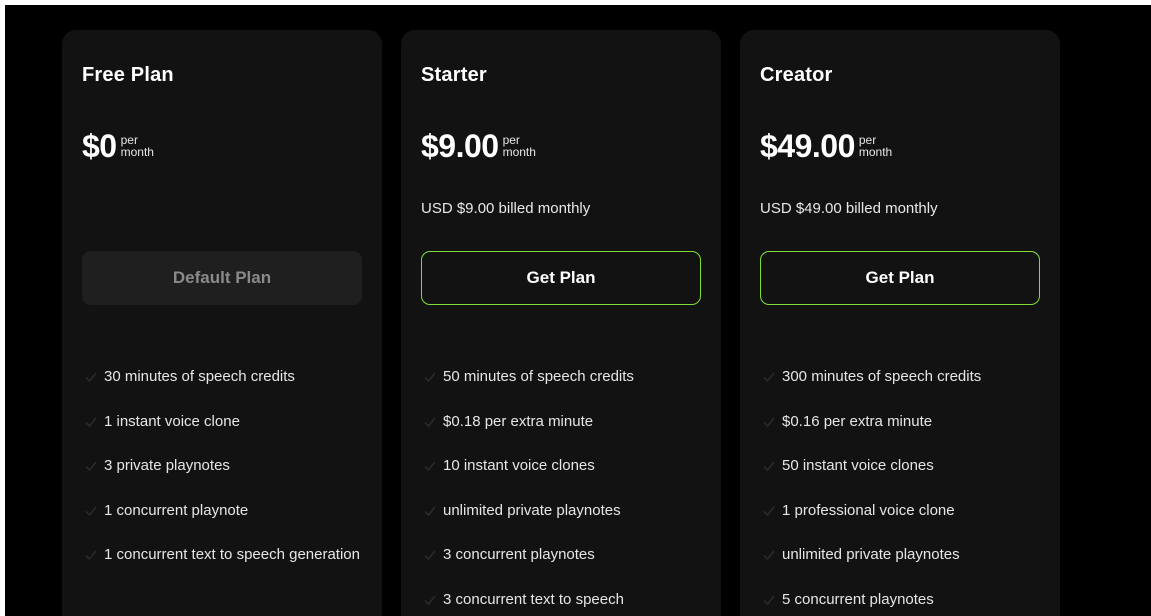 The width and height of the screenshot is (1151, 616). Describe the element at coordinates (538, 376) in the screenshot. I see `feature-text: 50 minutes of speech credits` at that location.